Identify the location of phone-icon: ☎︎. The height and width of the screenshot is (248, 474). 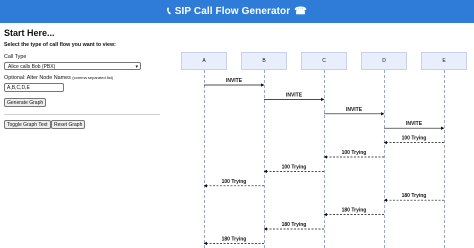
(300, 11).